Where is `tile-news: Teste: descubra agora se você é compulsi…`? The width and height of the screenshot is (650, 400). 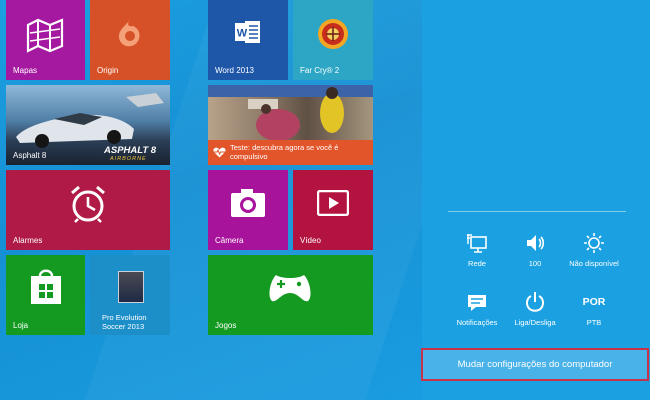
tile-news: Teste: descubra agora se você é compulsi… is located at coordinates (290, 125).